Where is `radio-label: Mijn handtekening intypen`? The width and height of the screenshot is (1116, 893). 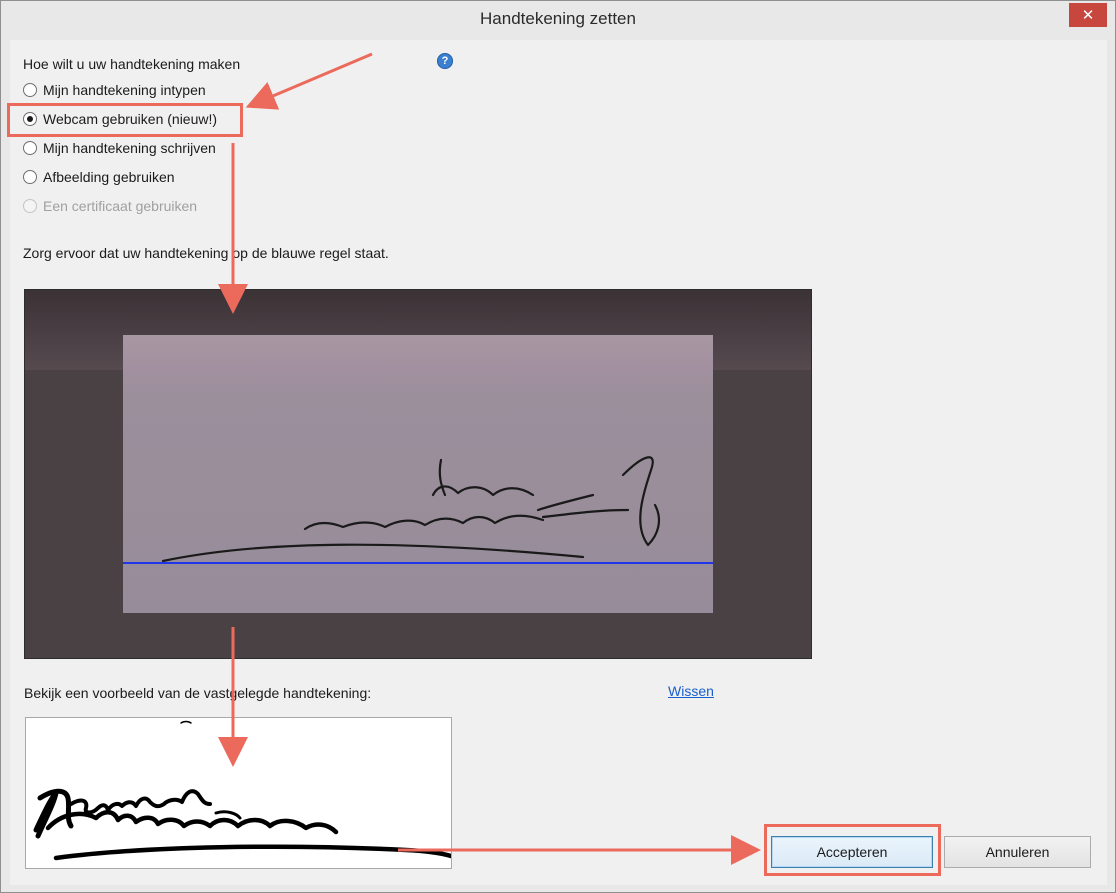 radio-label: Mijn handtekening intypen is located at coordinates (124, 90).